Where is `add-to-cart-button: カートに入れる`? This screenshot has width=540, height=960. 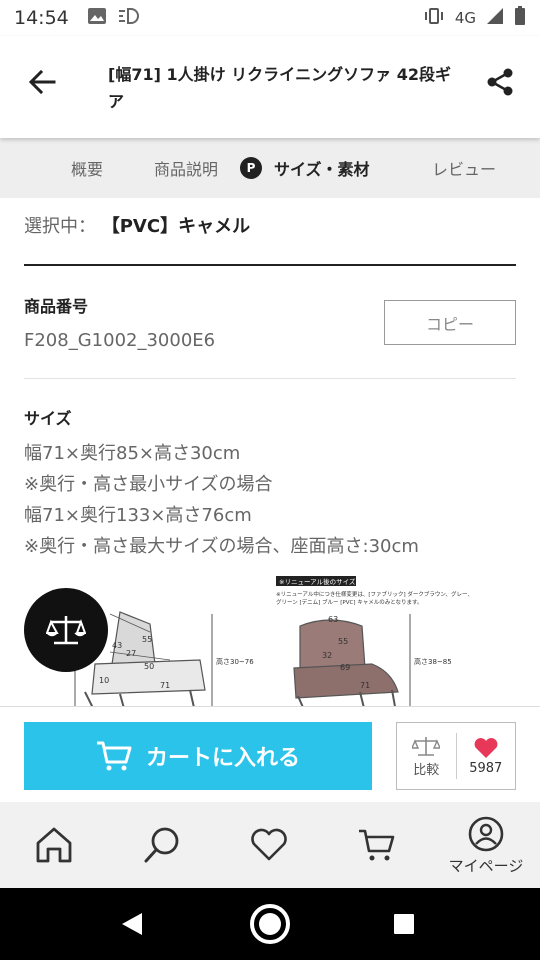 add-to-cart-button: カートに入れる is located at coordinates (198, 756).